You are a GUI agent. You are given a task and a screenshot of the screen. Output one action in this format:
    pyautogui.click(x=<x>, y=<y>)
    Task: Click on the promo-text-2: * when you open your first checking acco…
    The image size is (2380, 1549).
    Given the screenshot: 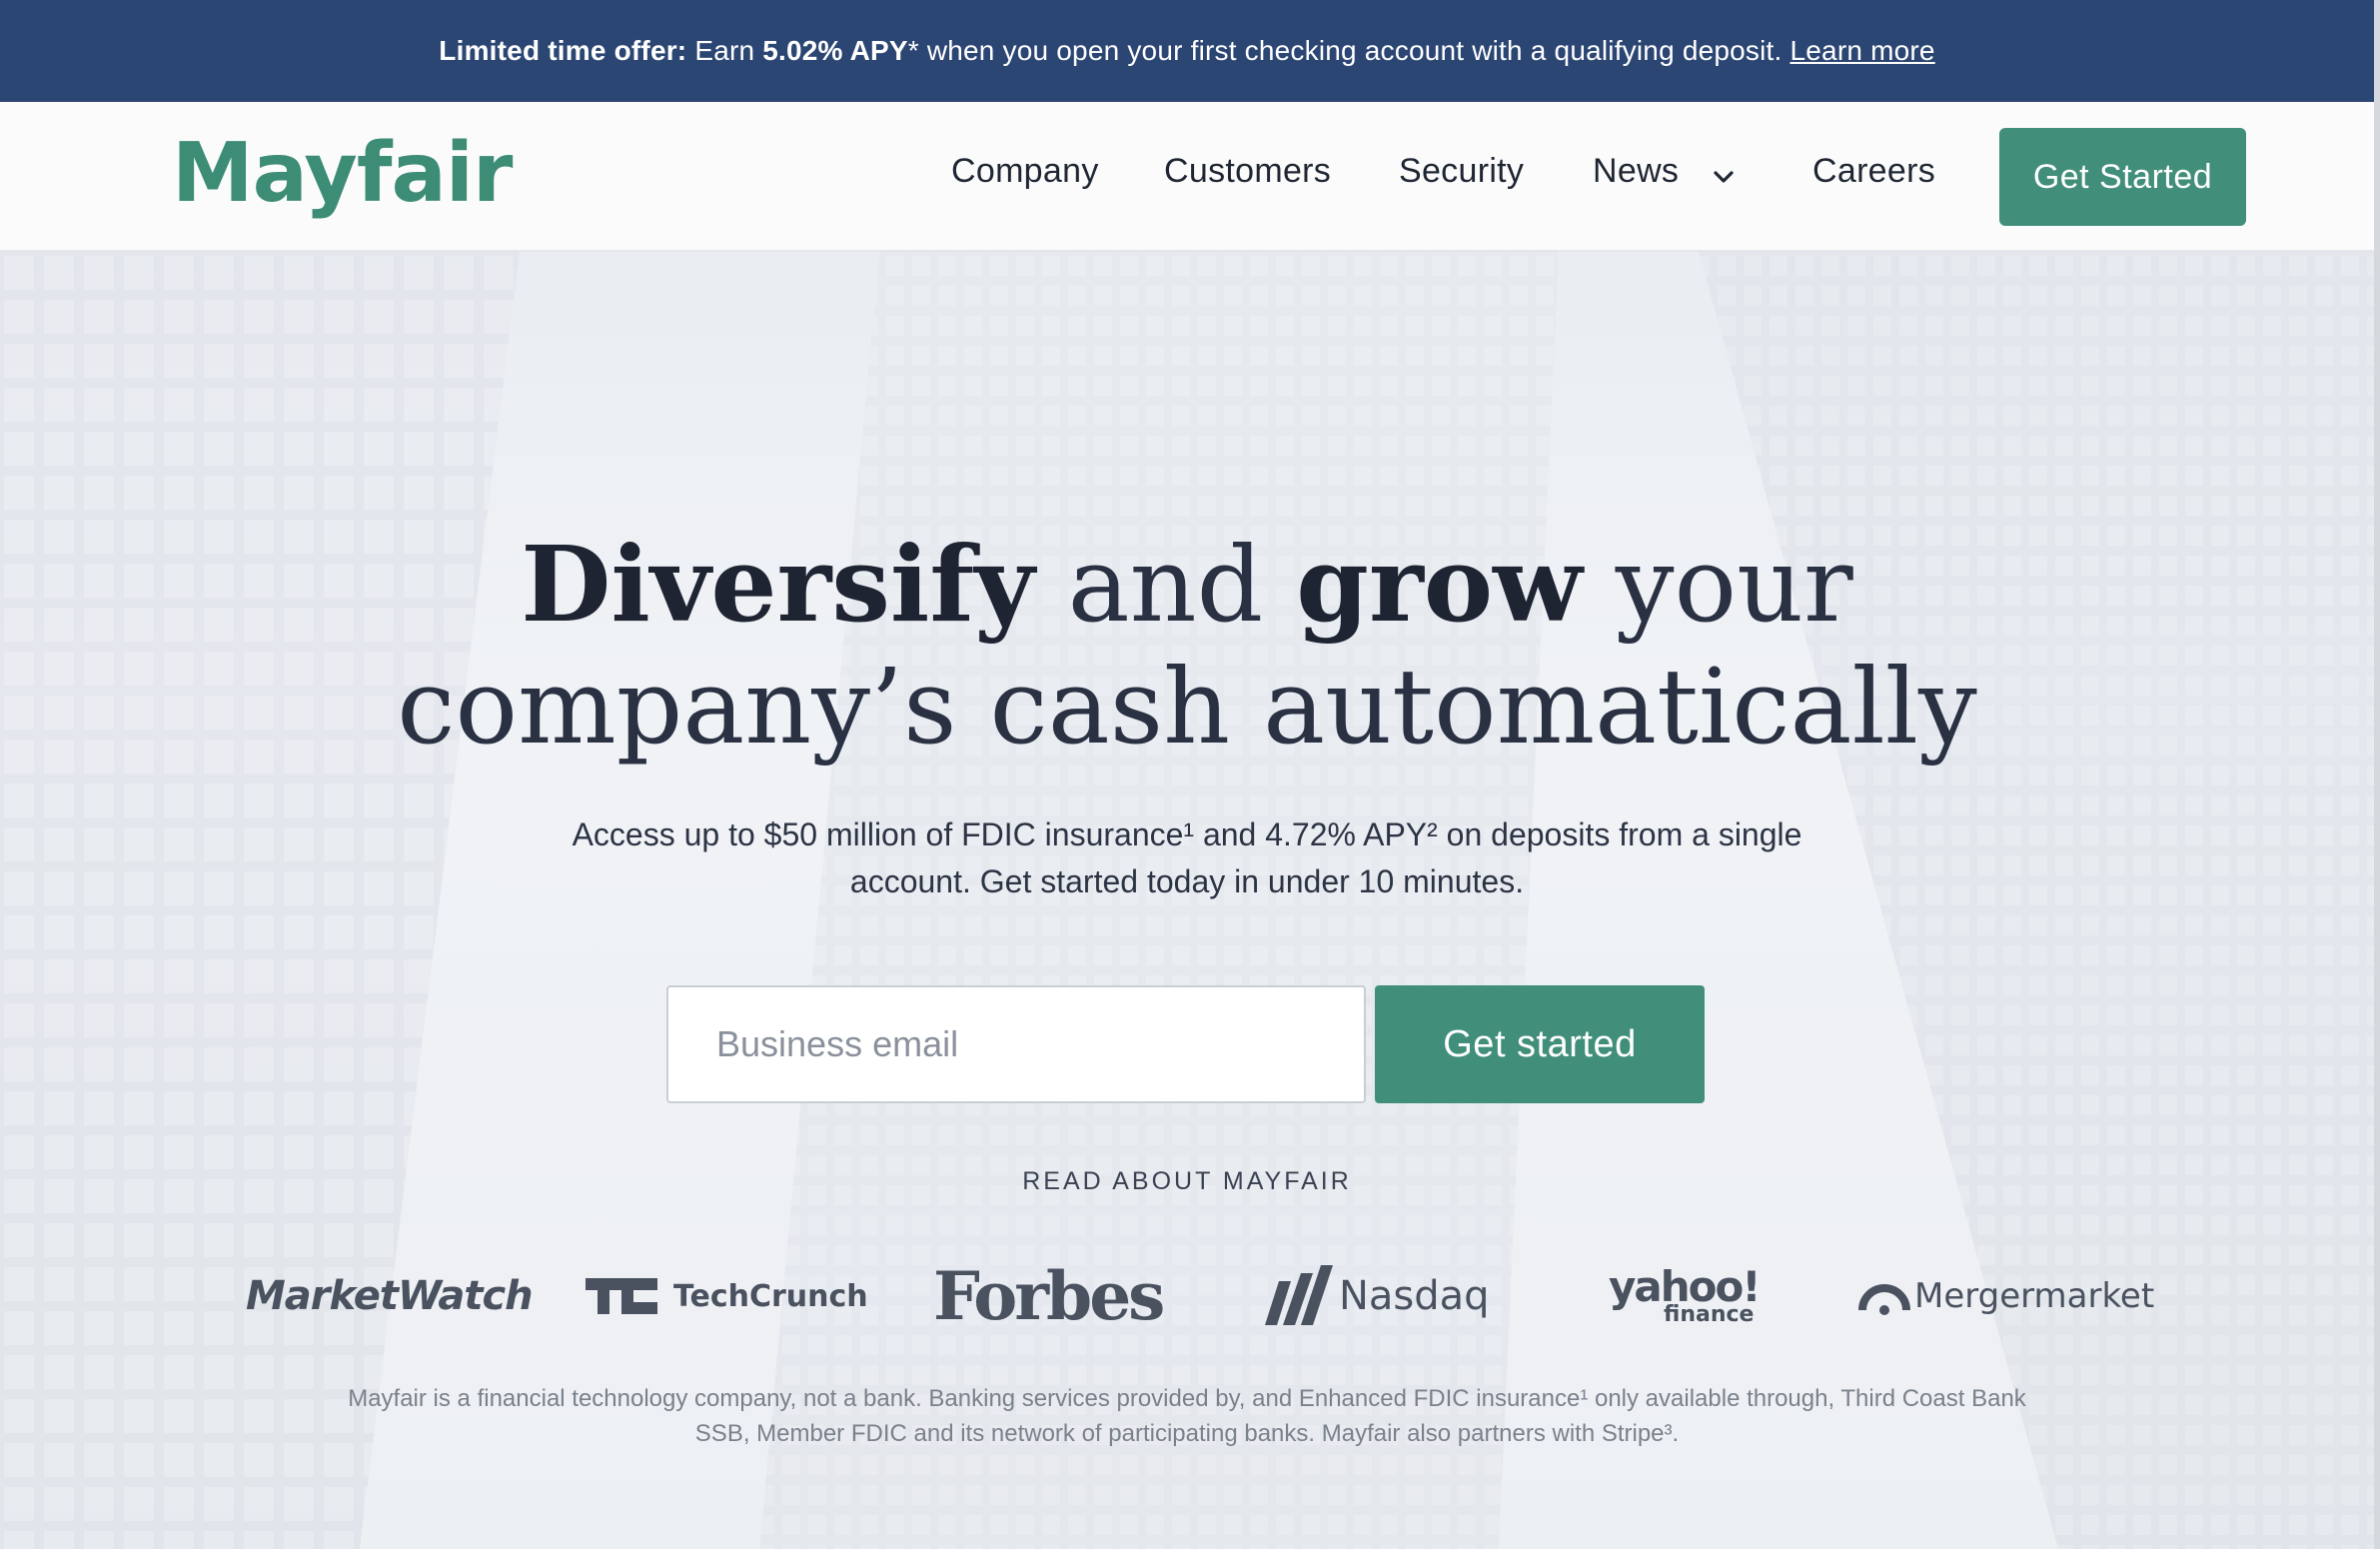 What is the action you would take?
    pyautogui.click(x=1345, y=50)
    